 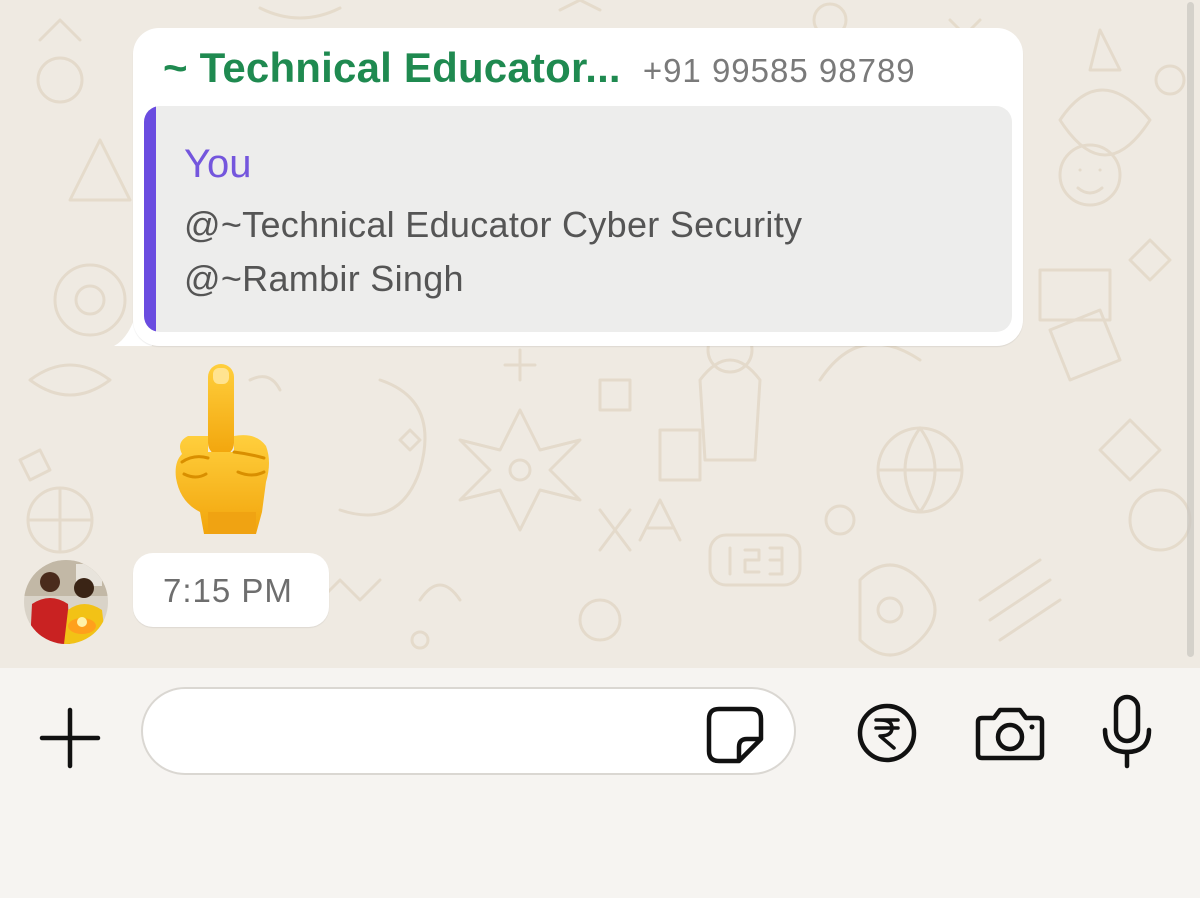 I want to click on plus-icon, so click(x=70, y=738).